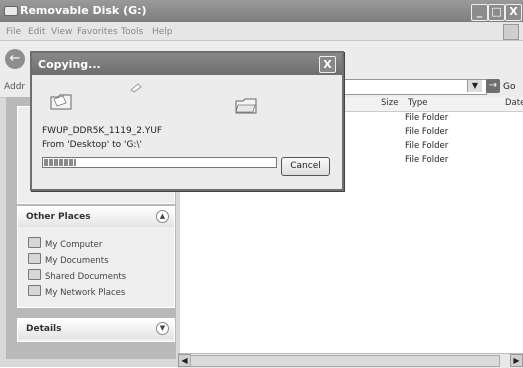 The image size is (523, 368). I want to click on address-label: Addr, so click(15, 87).